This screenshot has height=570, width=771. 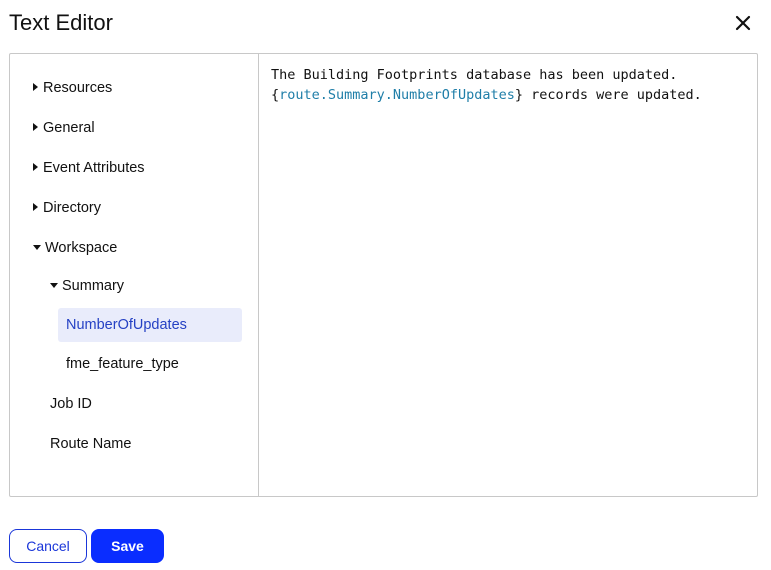 I want to click on tree-item-label: General, so click(x=69, y=128).